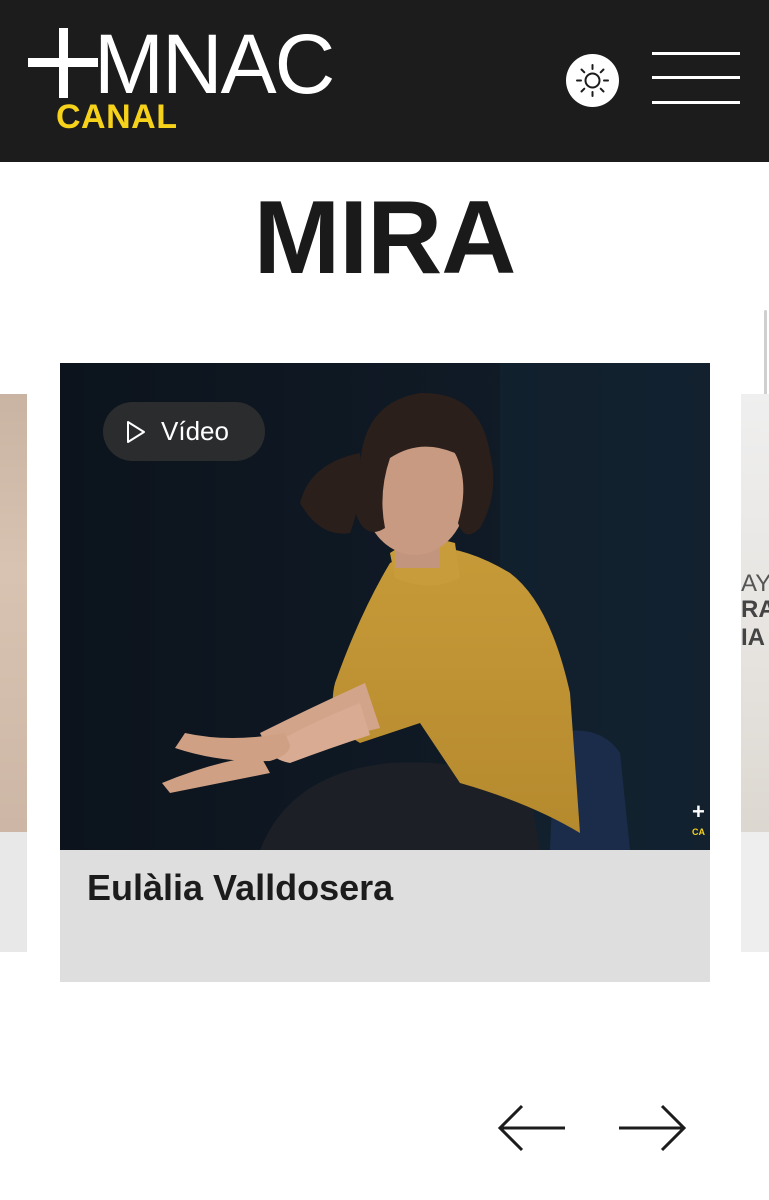 The width and height of the screenshot is (769, 1200). I want to click on arrow-left-icon, so click(531, 1128).